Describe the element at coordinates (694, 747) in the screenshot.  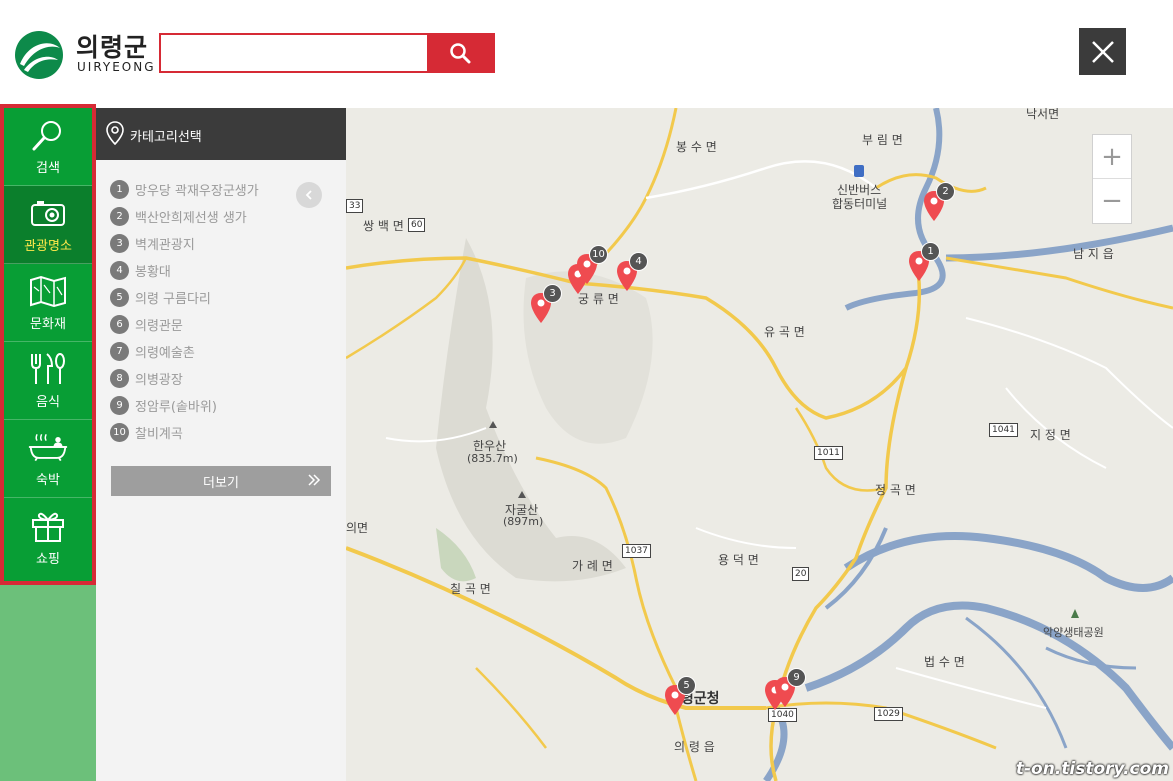
I see `map-label: 의 령 읍` at that location.